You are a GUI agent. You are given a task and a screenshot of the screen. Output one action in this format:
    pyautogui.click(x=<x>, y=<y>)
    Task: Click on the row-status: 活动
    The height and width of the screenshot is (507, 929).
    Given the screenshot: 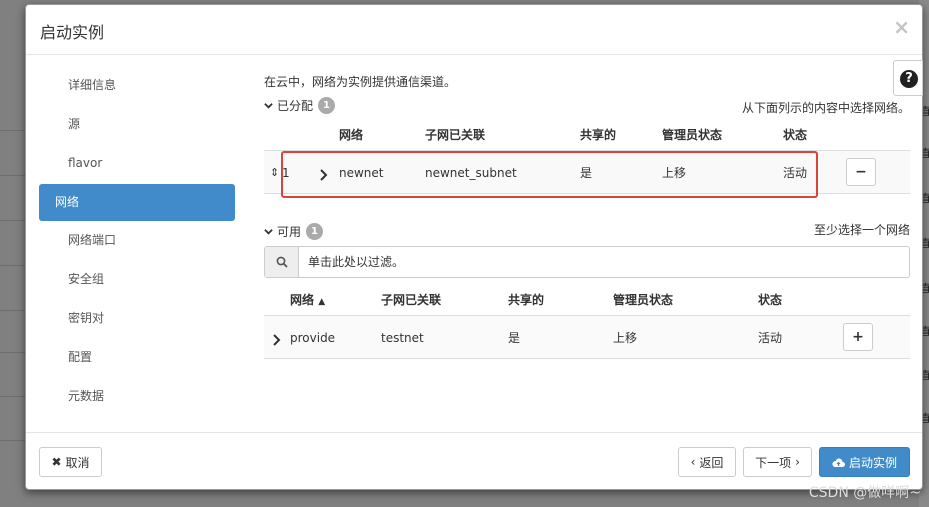 What is the action you would take?
    pyautogui.click(x=770, y=338)
    